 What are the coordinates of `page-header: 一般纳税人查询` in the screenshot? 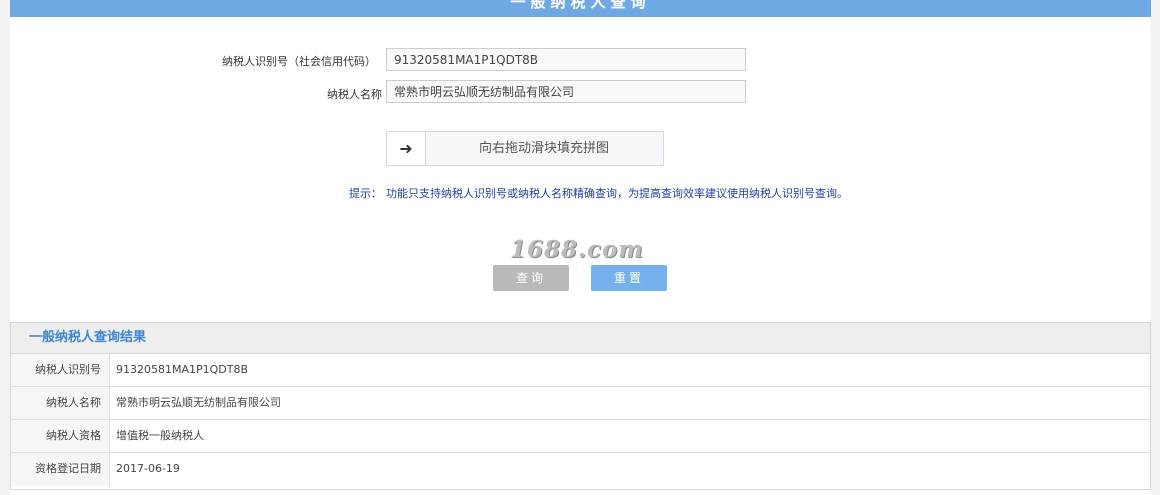 It's located at (580, 8).